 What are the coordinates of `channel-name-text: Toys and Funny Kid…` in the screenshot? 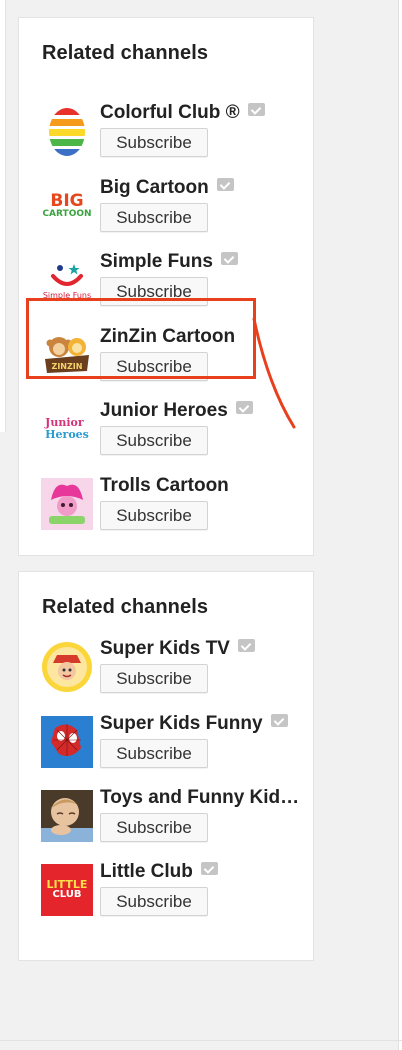 It's located at (199, 797).